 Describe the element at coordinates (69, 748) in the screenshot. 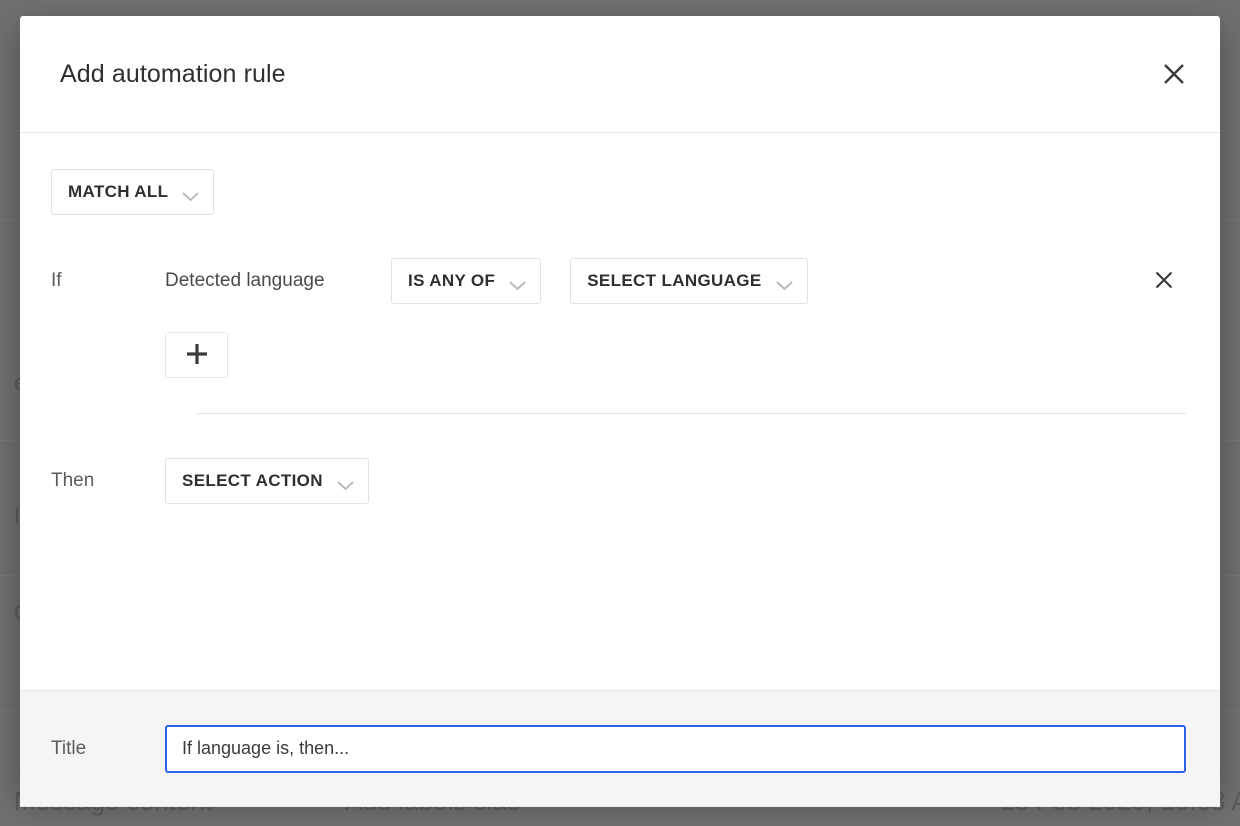

I see `title-field-label: Title` at that location.